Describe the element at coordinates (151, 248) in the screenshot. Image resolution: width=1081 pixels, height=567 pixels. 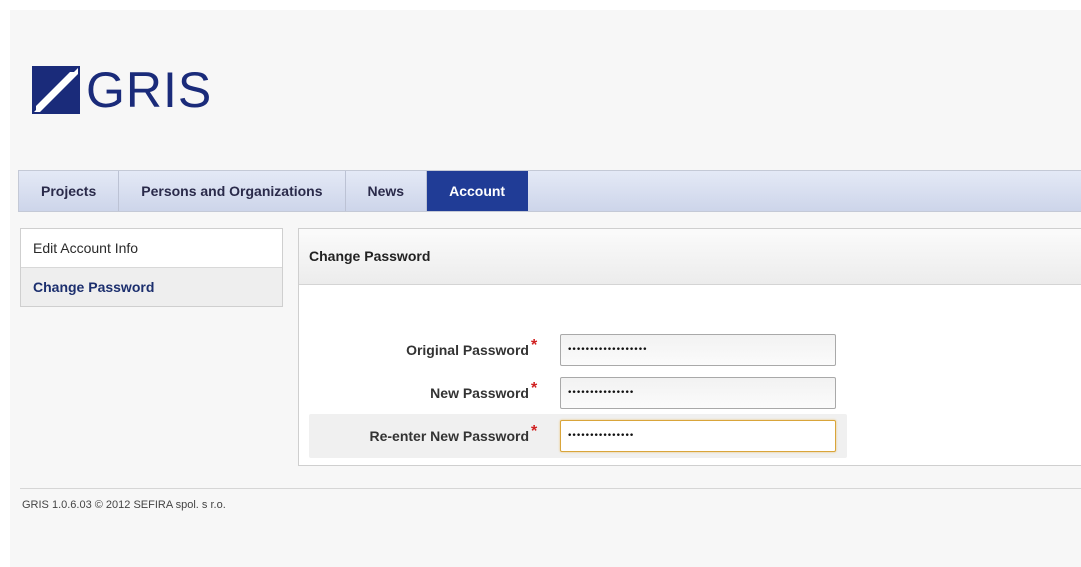
I see `sidebar-item-edit-account-info: Edit Account Info` at that location.